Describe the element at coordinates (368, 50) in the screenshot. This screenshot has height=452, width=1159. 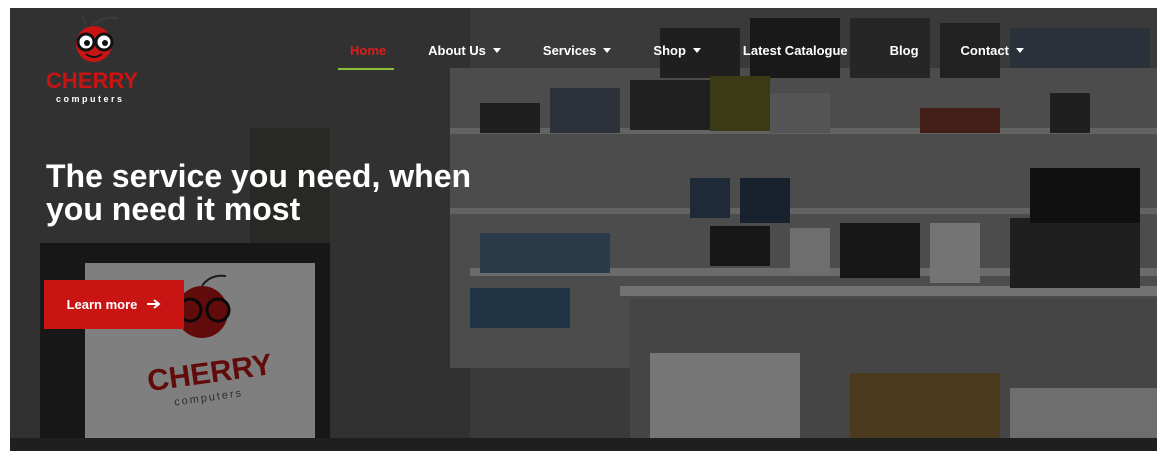
I see `nav-item-label: Home` at that location.